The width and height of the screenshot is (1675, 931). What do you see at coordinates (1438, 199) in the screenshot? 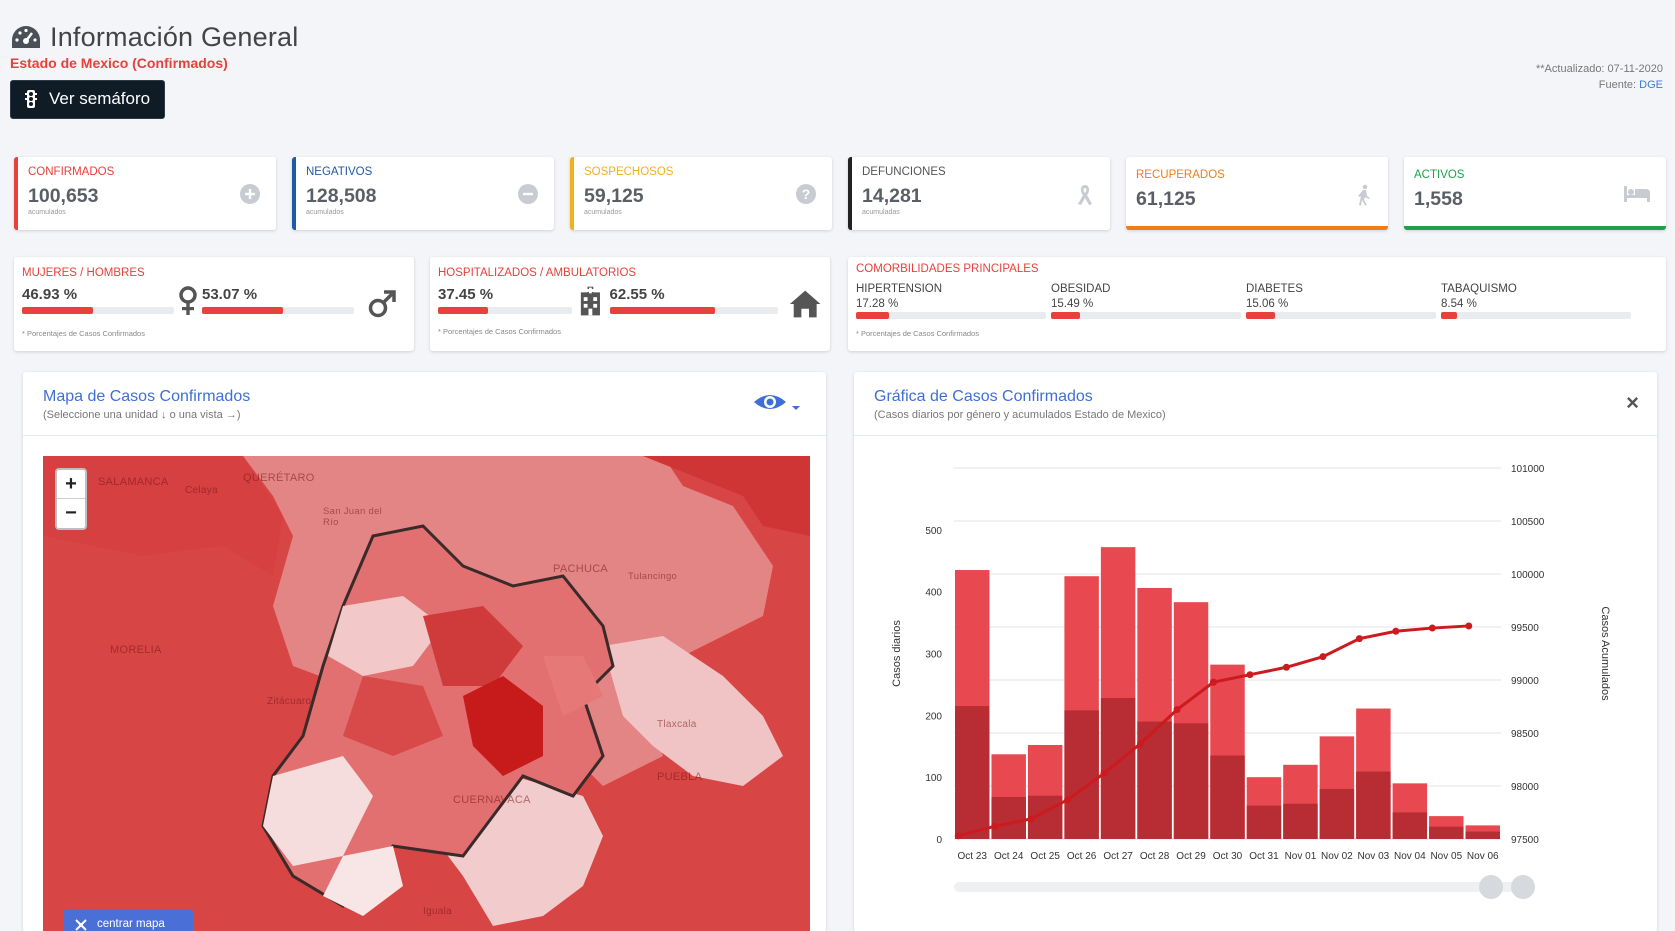
I see `stat-value: 1,558` at bounding box center [1438, 199].